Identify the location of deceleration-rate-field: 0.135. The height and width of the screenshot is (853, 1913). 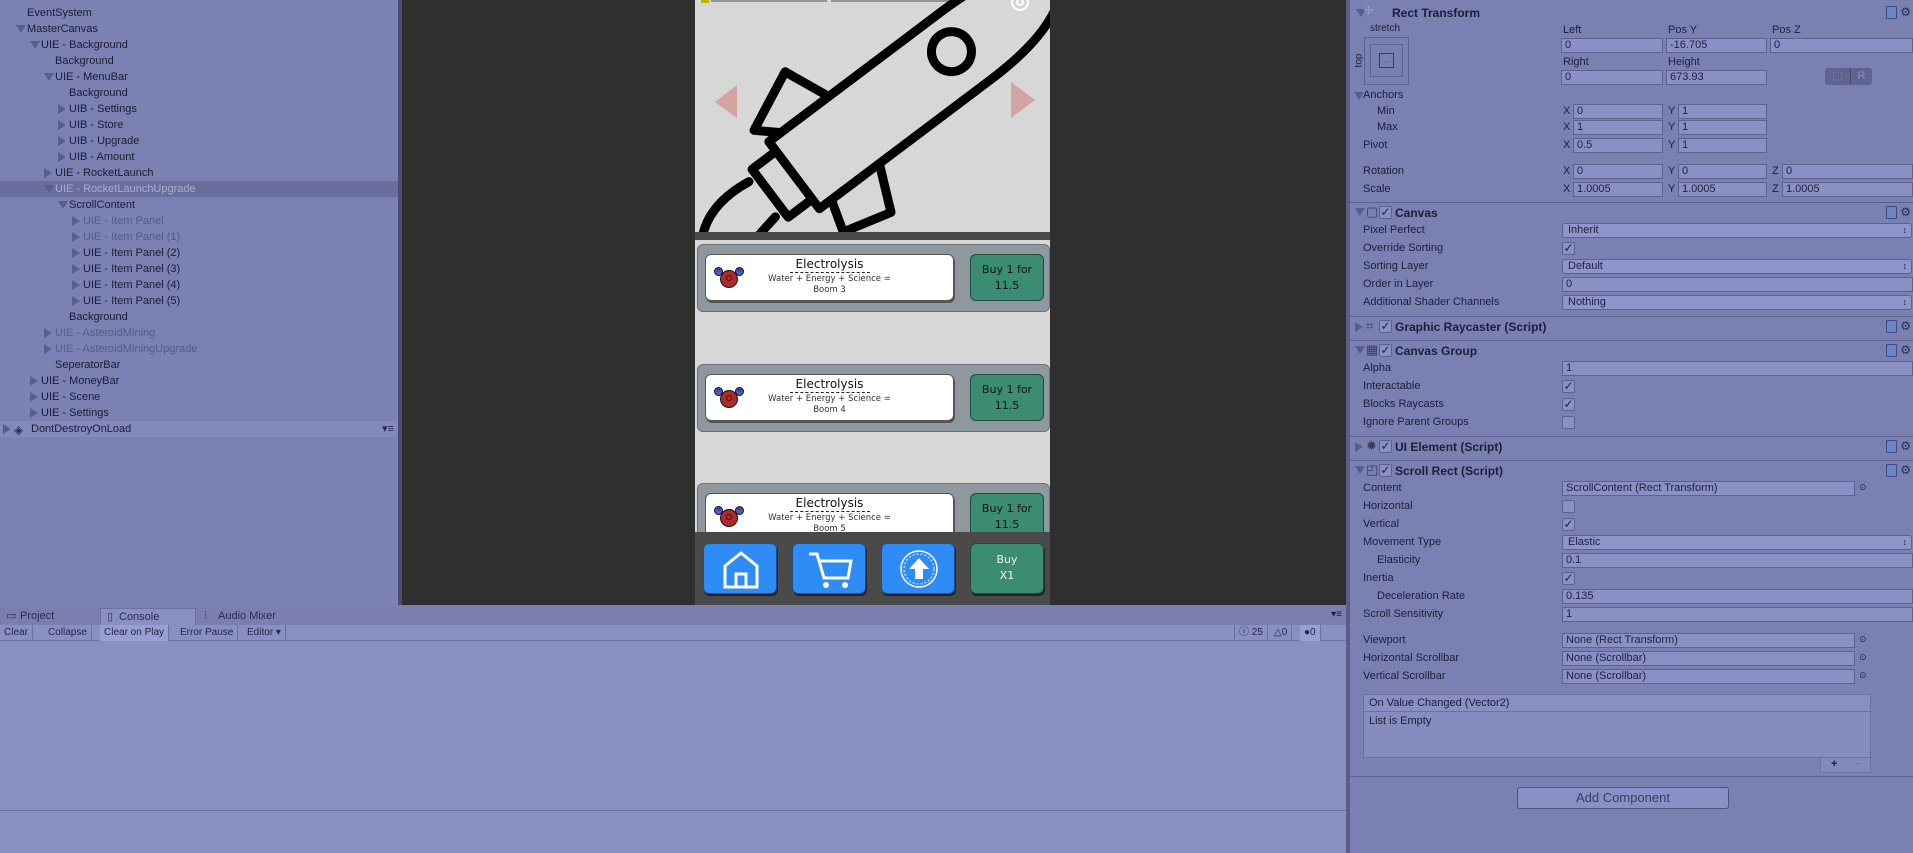
(1737, 596).